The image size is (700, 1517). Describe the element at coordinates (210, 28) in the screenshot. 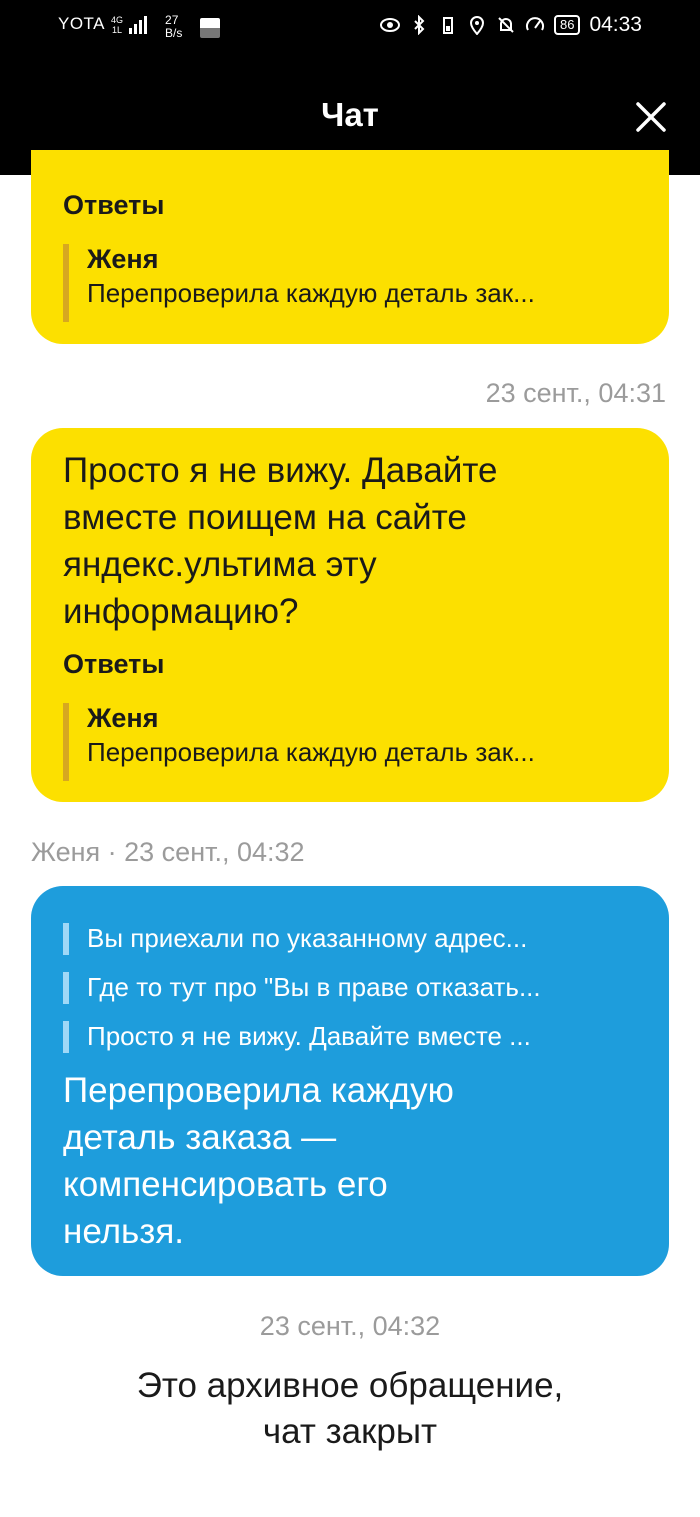

I see `sim-icon` at that location.